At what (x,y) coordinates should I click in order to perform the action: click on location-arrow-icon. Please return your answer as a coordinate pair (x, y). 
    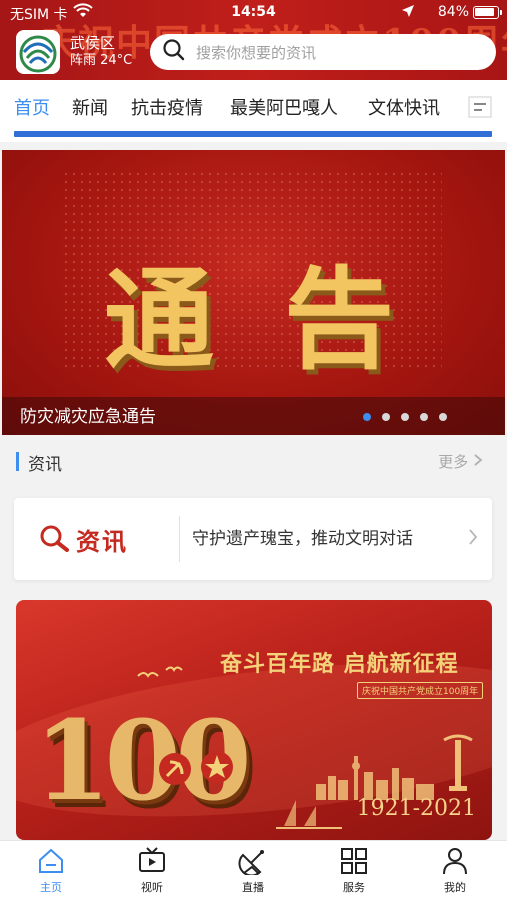
    Looking at the image, I should click on (408, 13).